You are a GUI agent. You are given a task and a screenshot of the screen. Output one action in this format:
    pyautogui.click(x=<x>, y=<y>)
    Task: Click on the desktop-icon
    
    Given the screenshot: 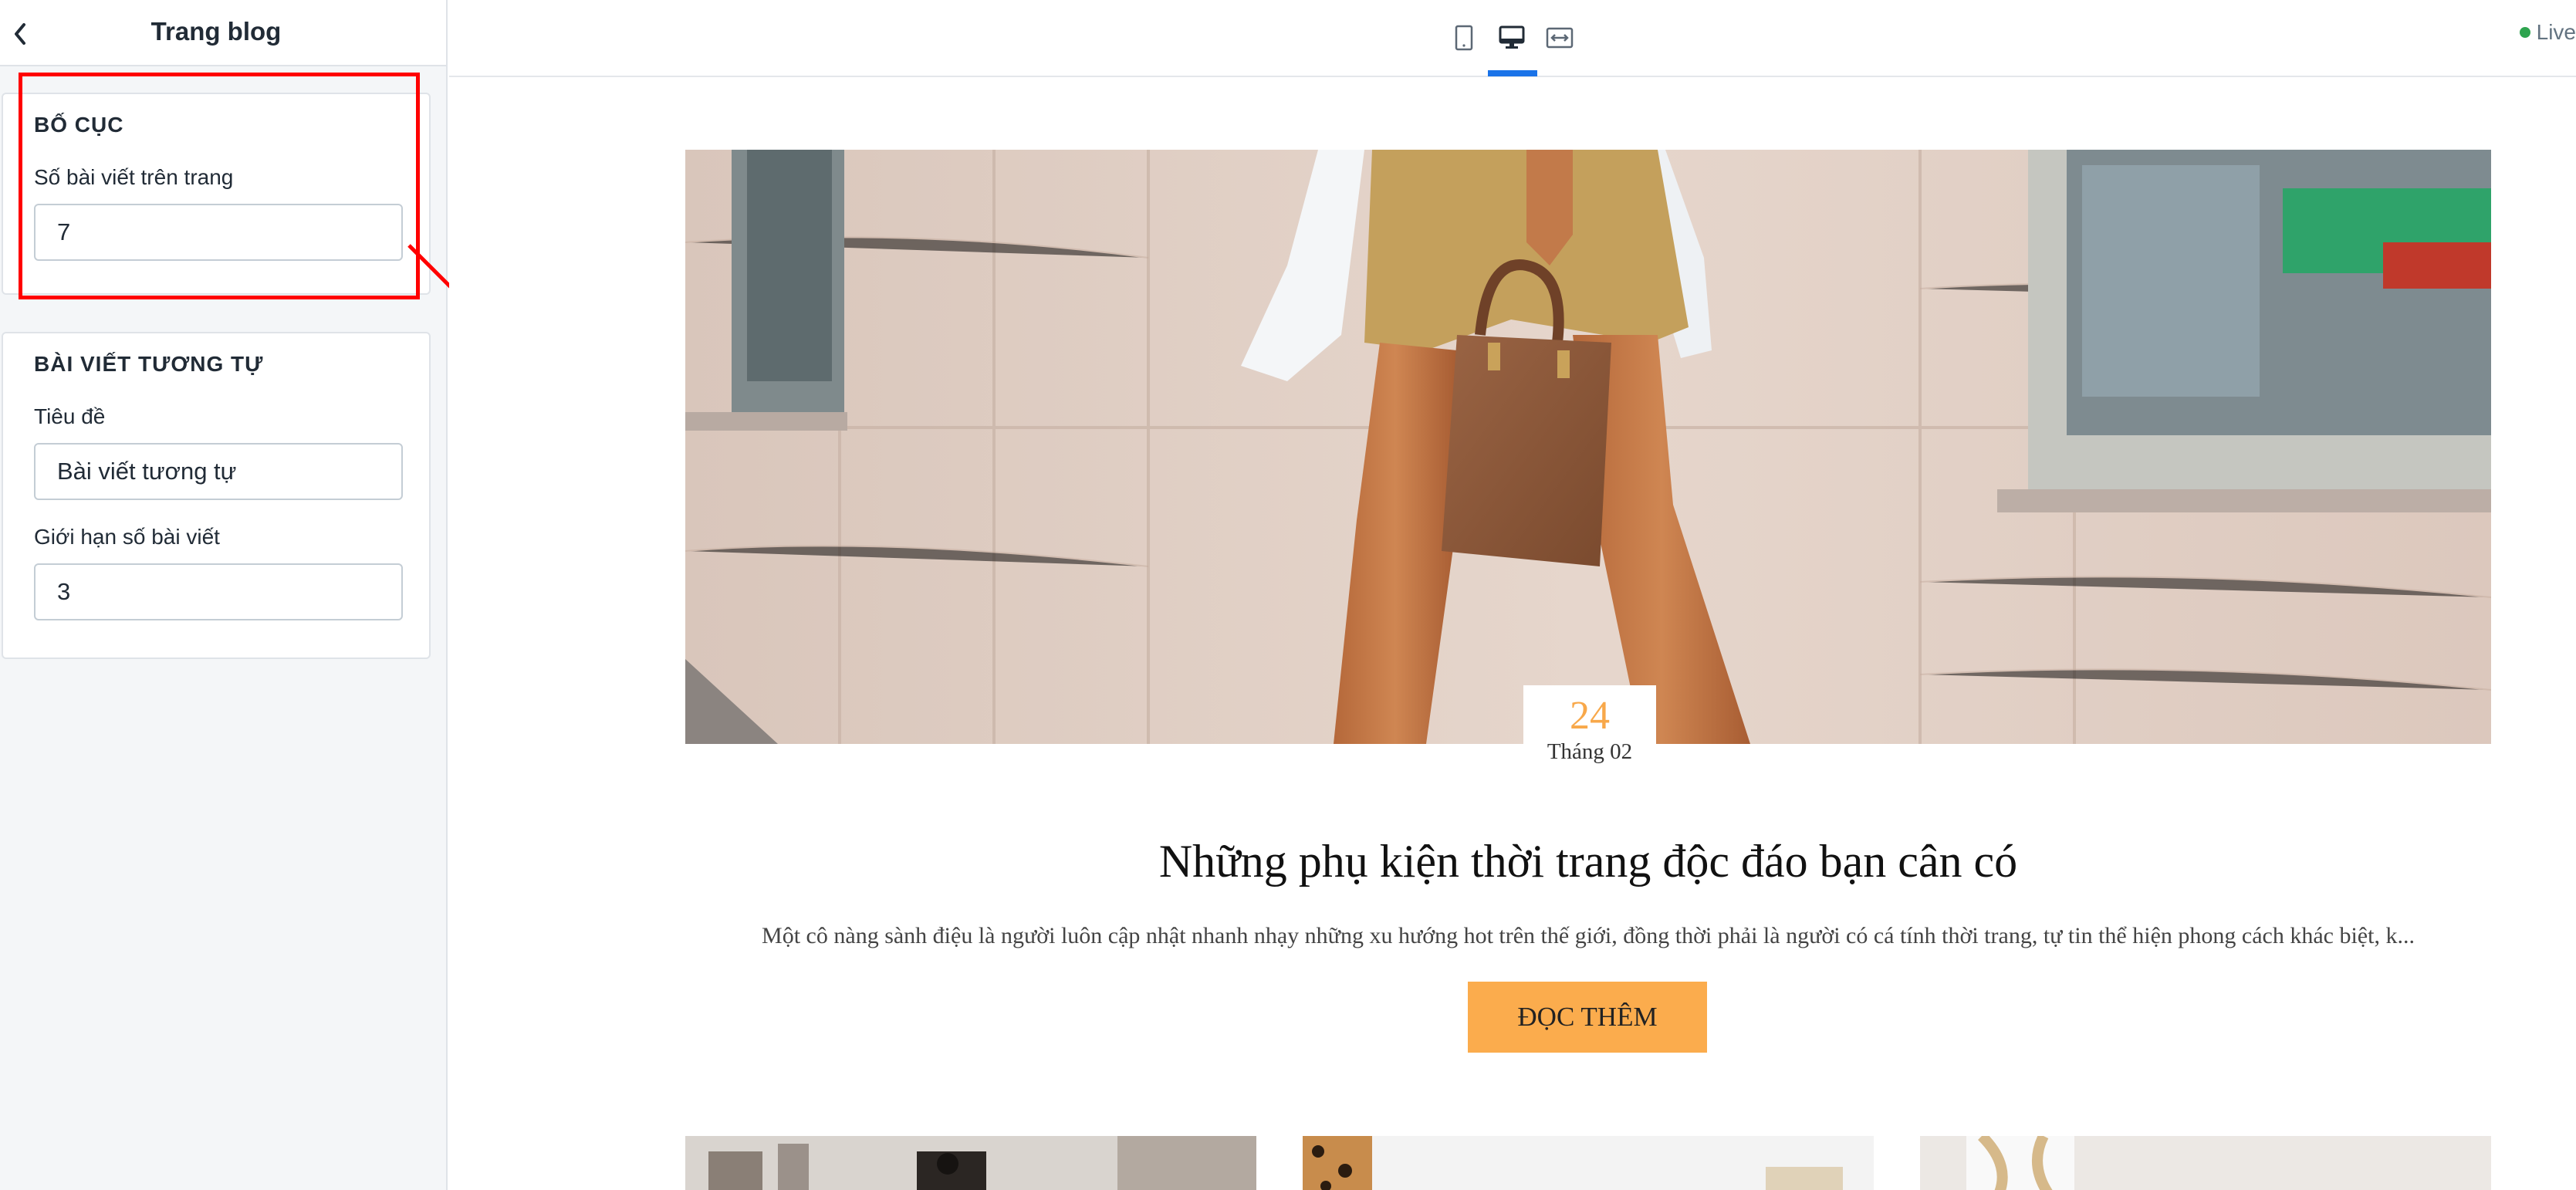 What is the action you would take?
    pyautogui.click(x=1512, y=37)
    